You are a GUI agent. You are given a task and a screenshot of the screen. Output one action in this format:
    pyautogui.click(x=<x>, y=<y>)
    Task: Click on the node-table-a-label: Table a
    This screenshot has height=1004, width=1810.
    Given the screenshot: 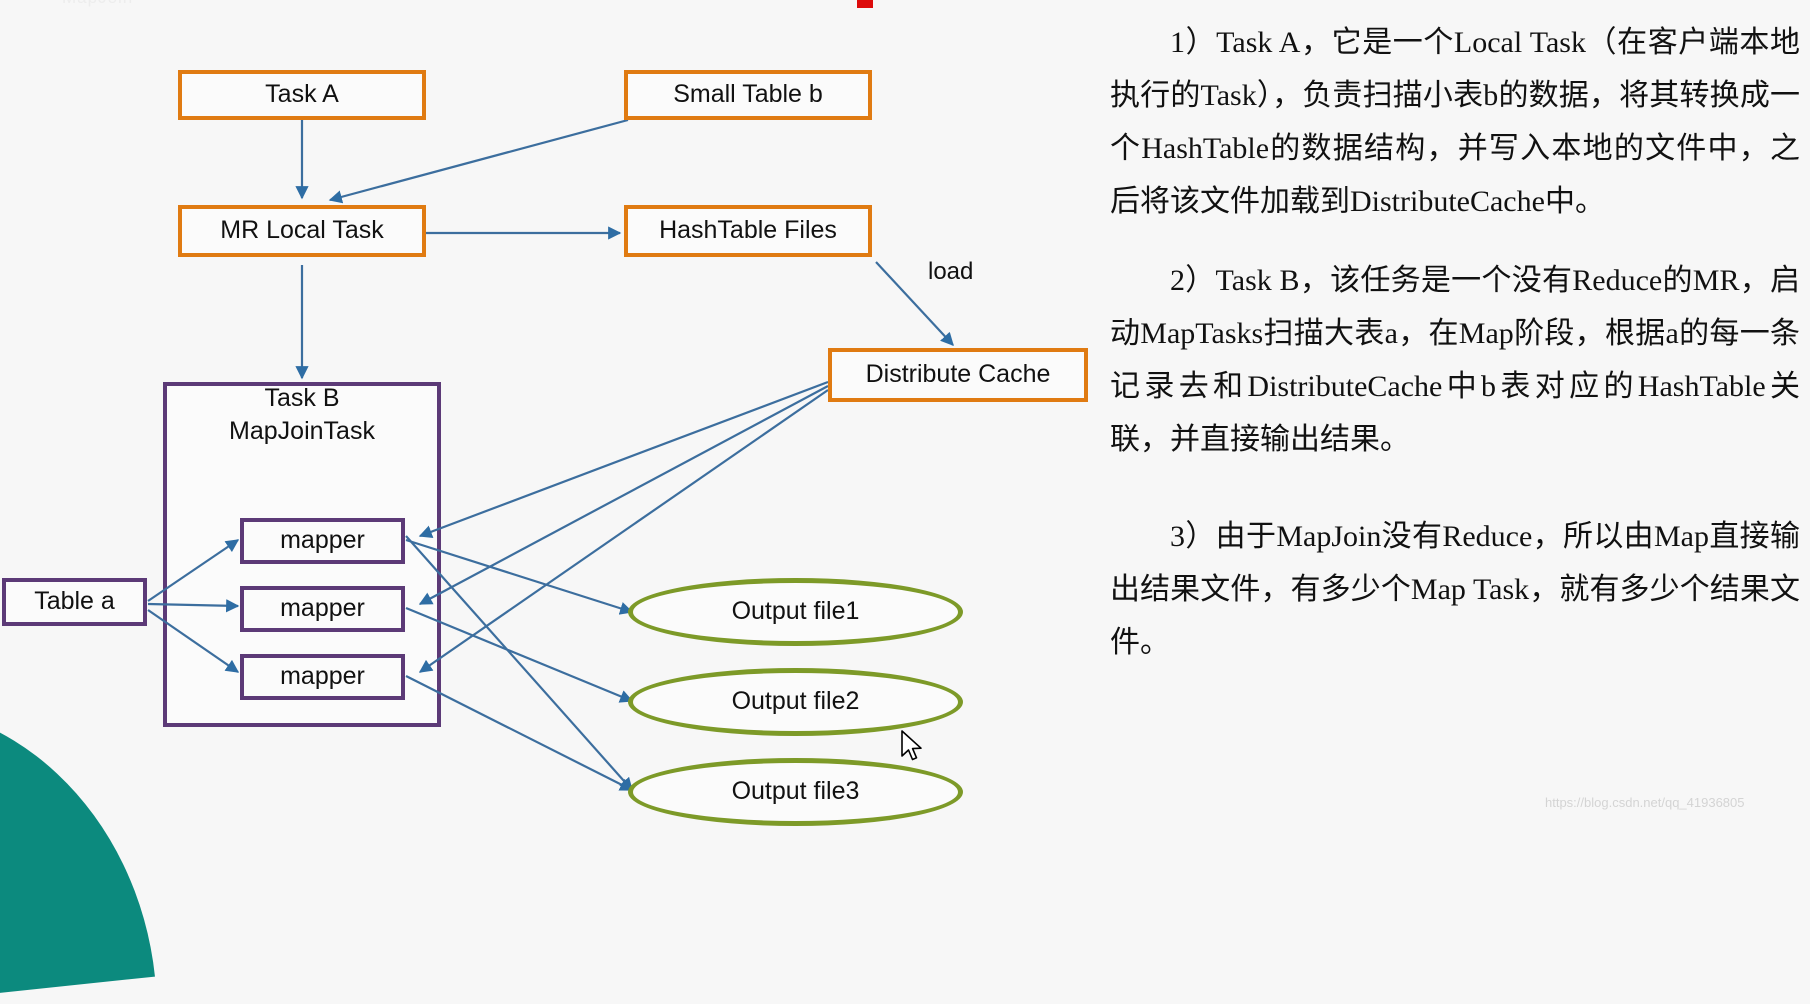 What is the action you would take?
    pyautogui.click(x=74, y=601)
    